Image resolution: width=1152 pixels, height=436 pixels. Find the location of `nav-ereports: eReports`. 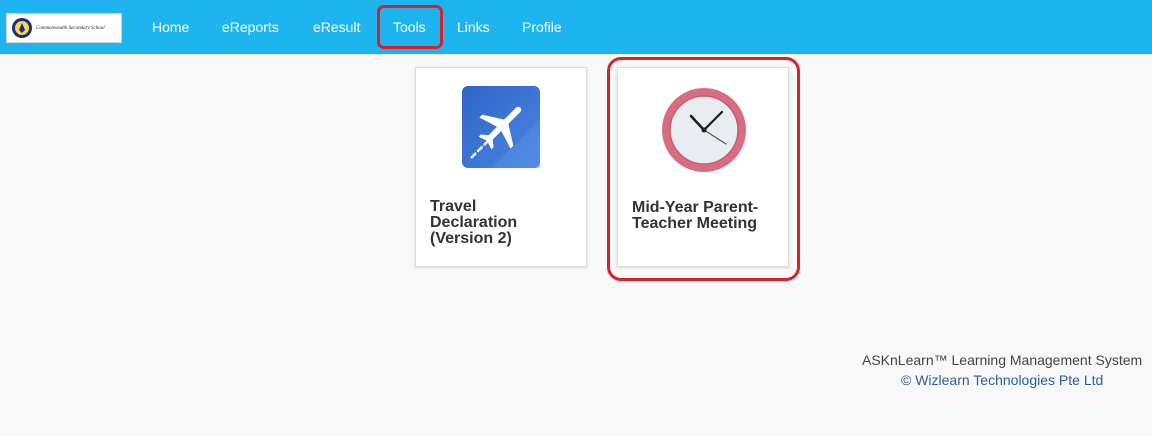

nav-ereports: eReports is located at coordinates (250, 27).